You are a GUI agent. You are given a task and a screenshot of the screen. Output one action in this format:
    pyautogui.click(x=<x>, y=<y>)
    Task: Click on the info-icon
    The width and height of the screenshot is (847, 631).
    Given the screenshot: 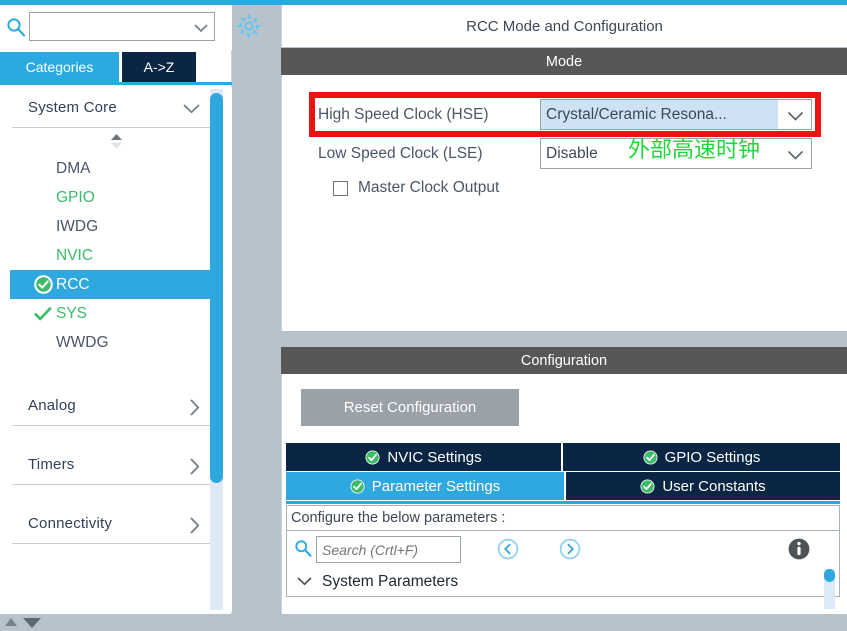 What is the action you would take?
    pyautogui.click(x=799, y=551)
    